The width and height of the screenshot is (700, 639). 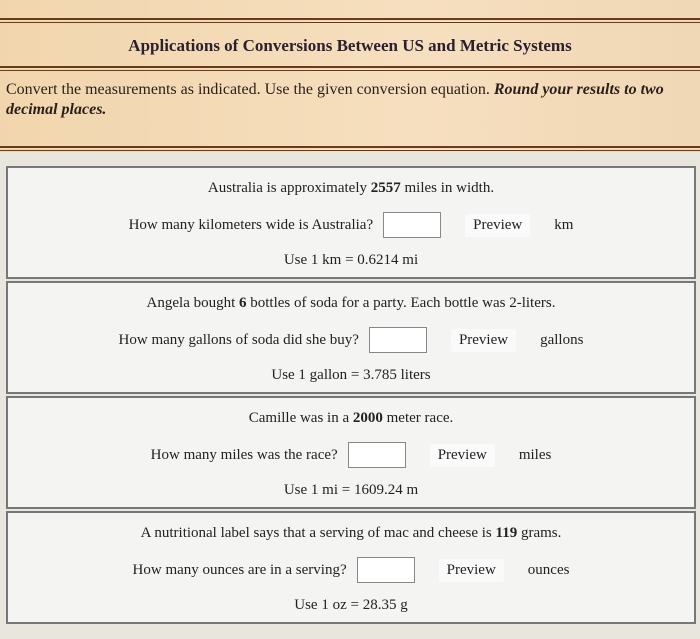 What do you see at coordinates (244, 454) in the screenshot?
I see `question-text: How many miles was the race?` at bounding box center [244, 454].